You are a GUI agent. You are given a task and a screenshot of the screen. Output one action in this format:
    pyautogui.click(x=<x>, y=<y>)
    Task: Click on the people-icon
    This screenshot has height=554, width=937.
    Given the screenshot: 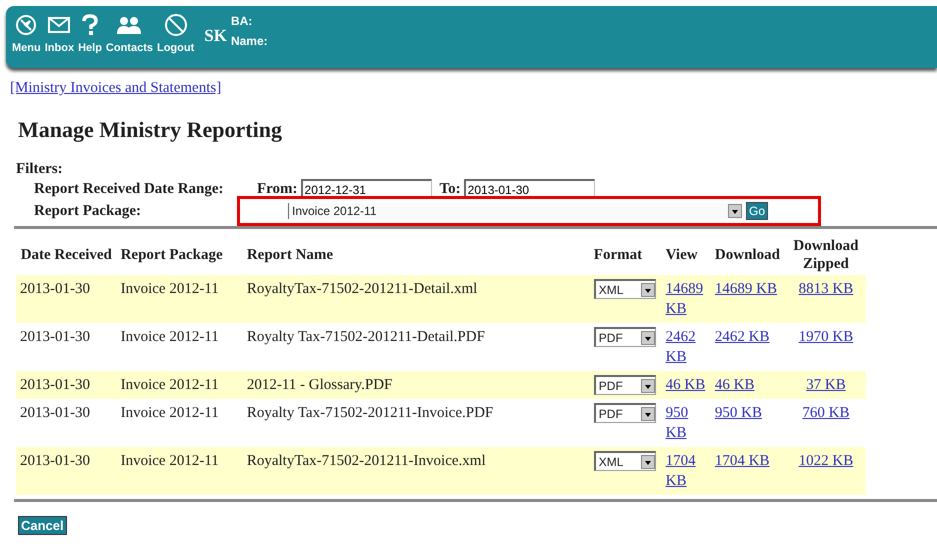 What is the action you would take?
    pyautogui.click(x=129, y=25)
    